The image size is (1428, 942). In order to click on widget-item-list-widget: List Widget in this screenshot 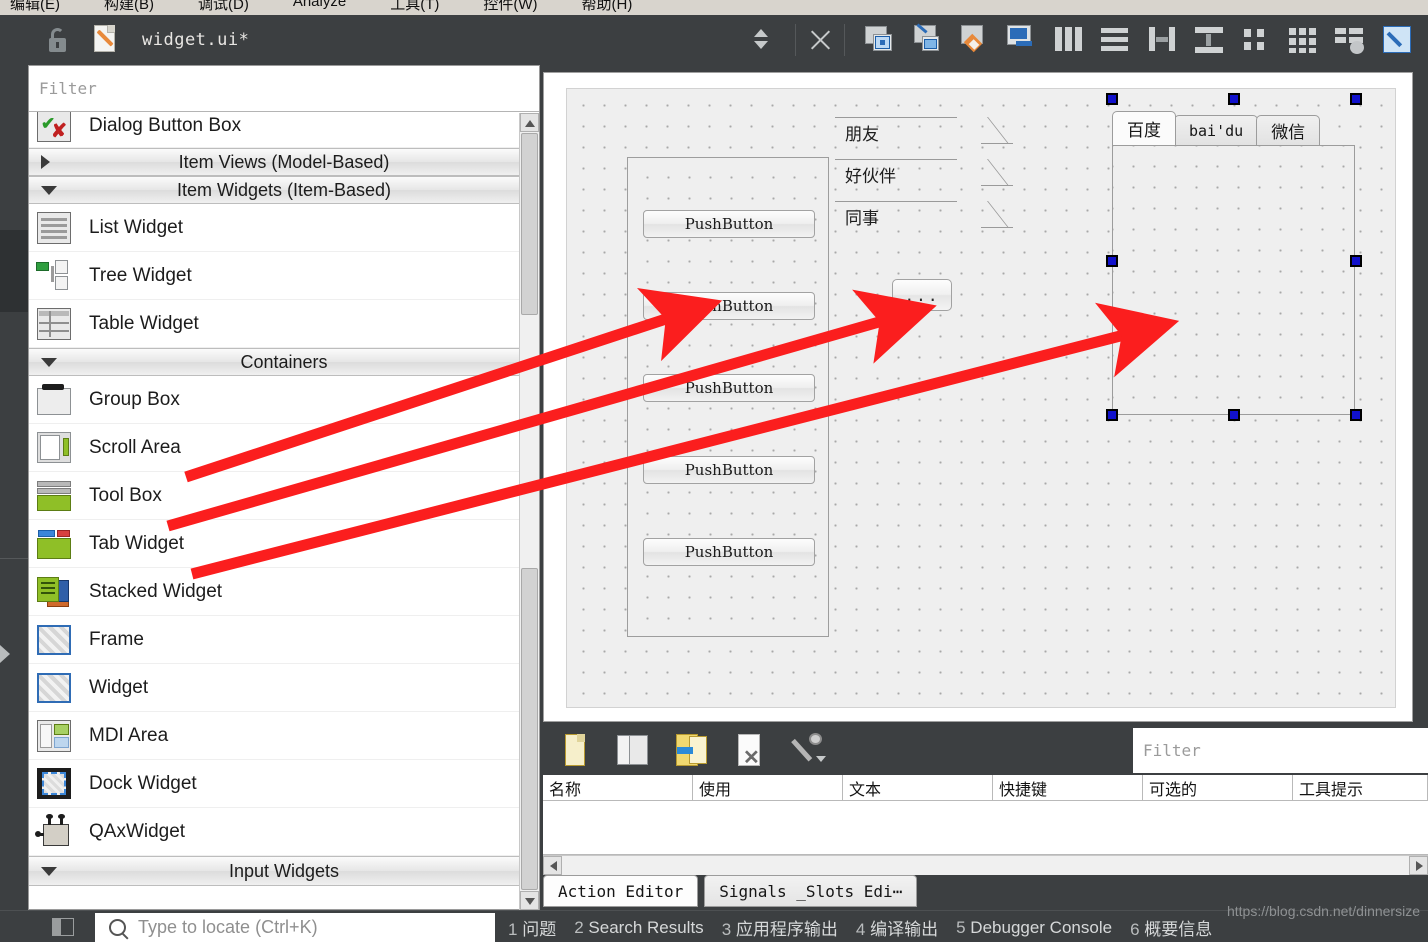, I will do `click(284, 228)`.